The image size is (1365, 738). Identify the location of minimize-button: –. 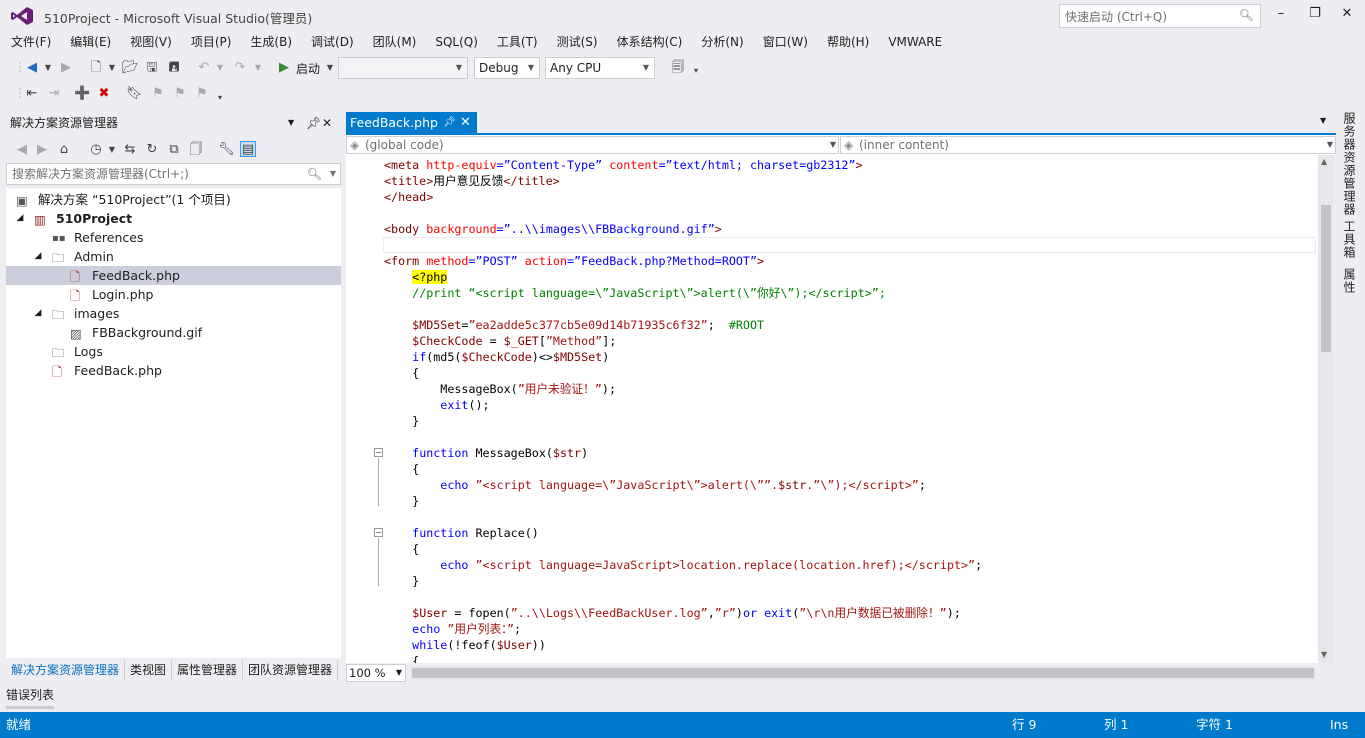
(1281, 15).